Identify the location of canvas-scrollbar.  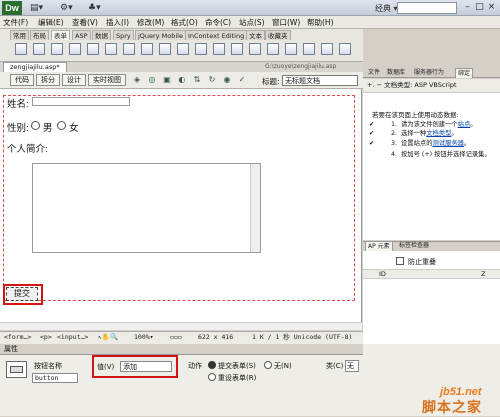
(181, 326).